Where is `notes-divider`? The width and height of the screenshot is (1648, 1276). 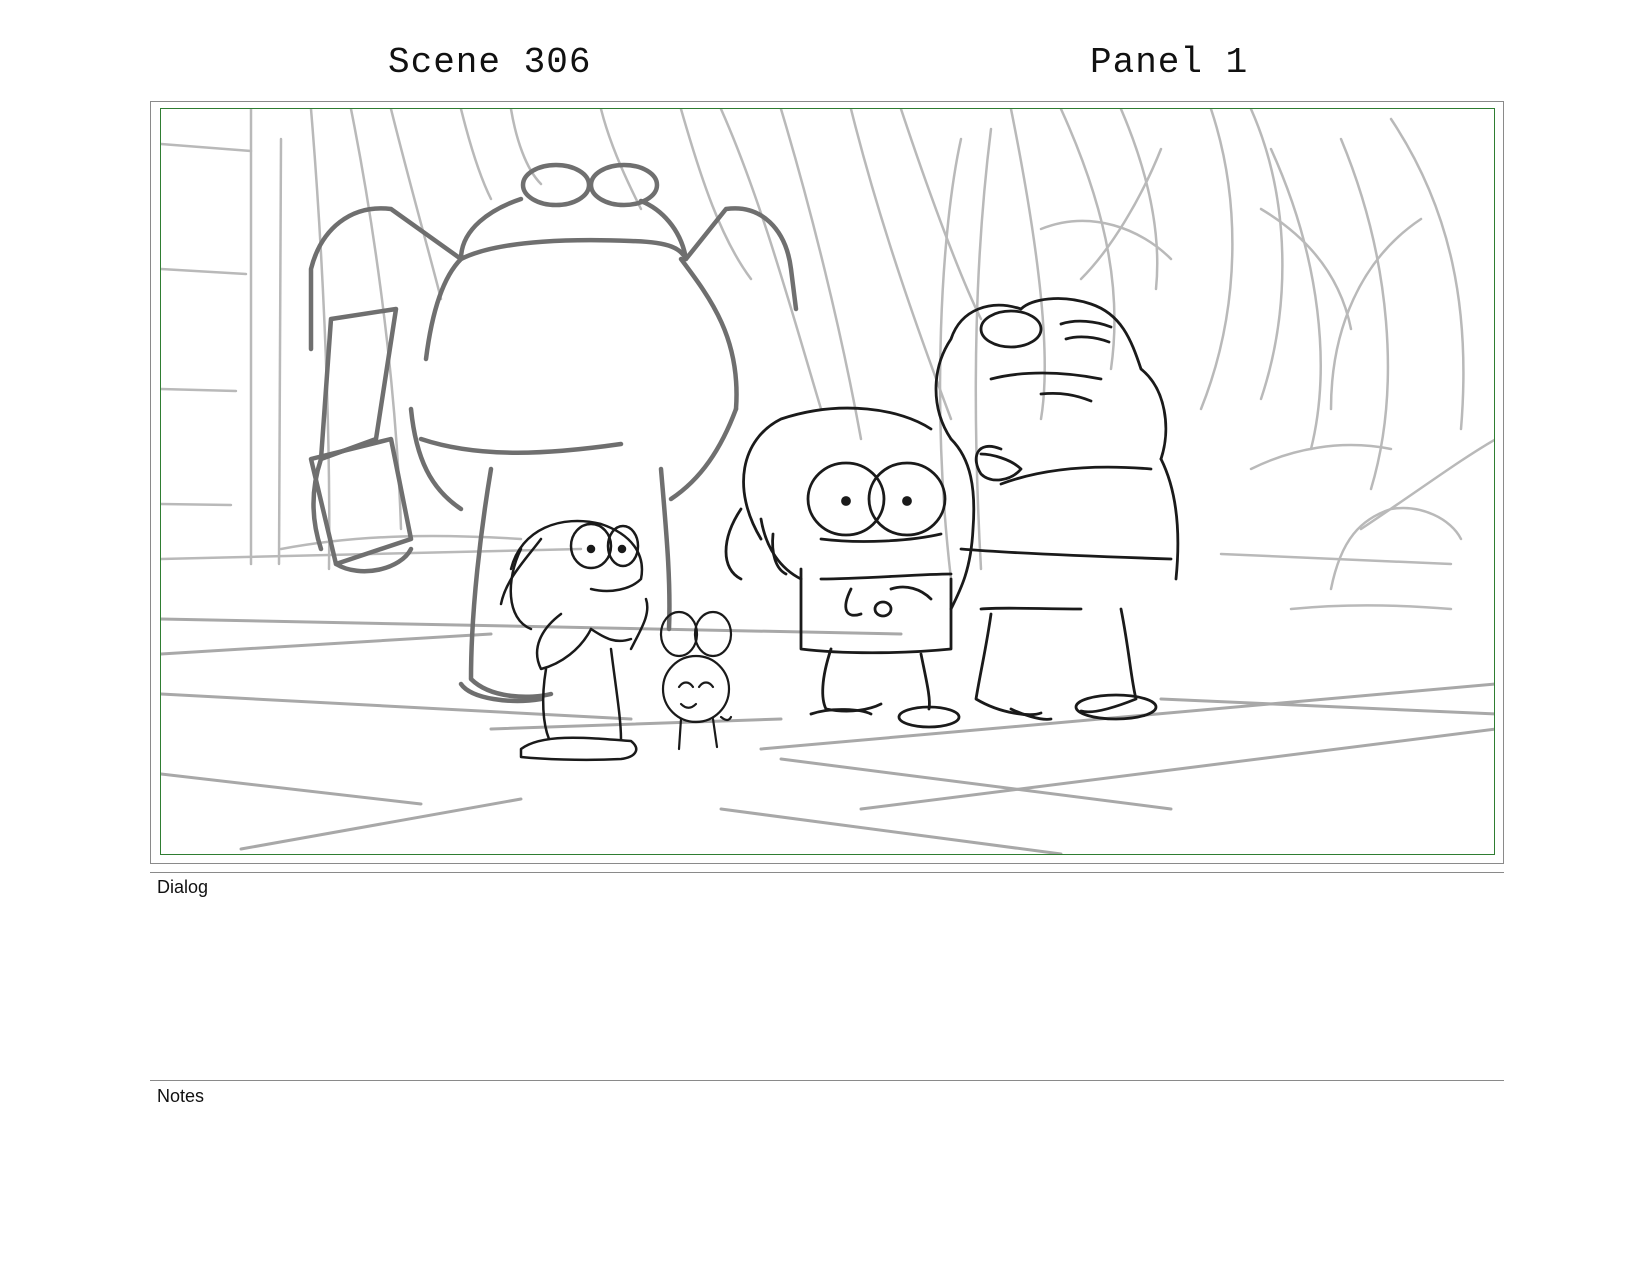 notes-divider is located at coordinates (827, 1080).